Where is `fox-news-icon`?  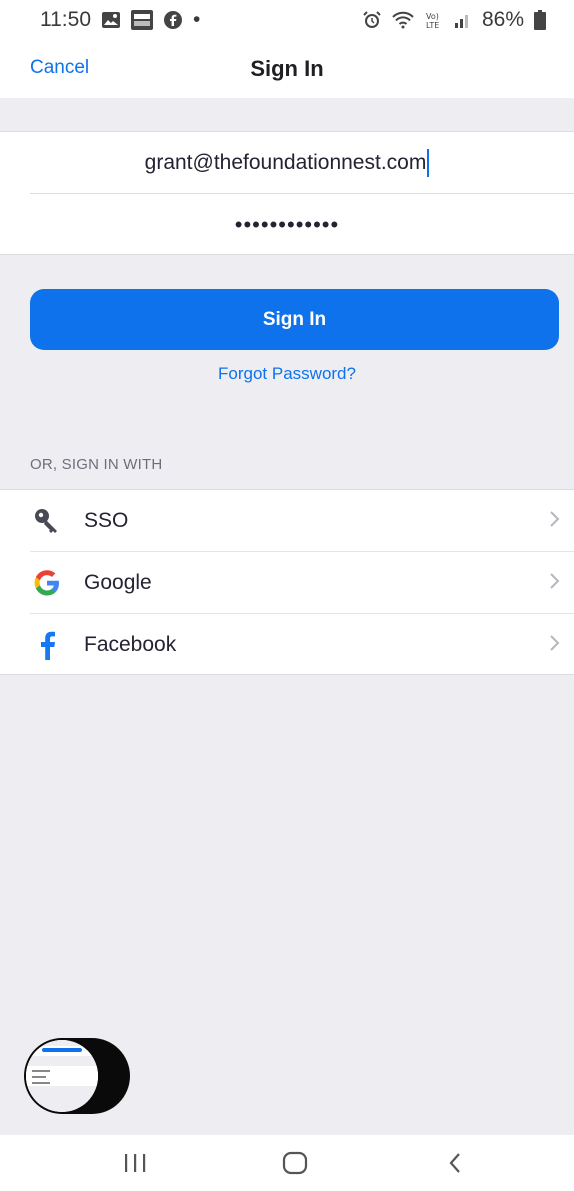 fox-news-icon is located at coordinates (142, 20).